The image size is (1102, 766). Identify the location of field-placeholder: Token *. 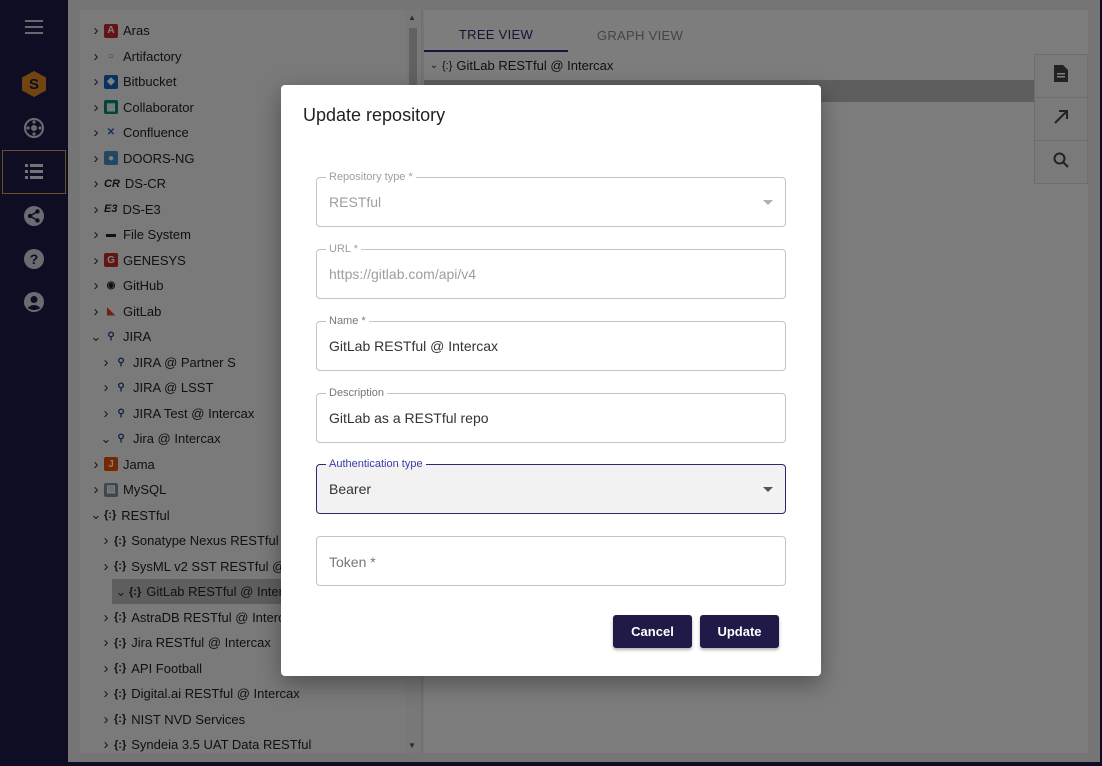
(352, 562).